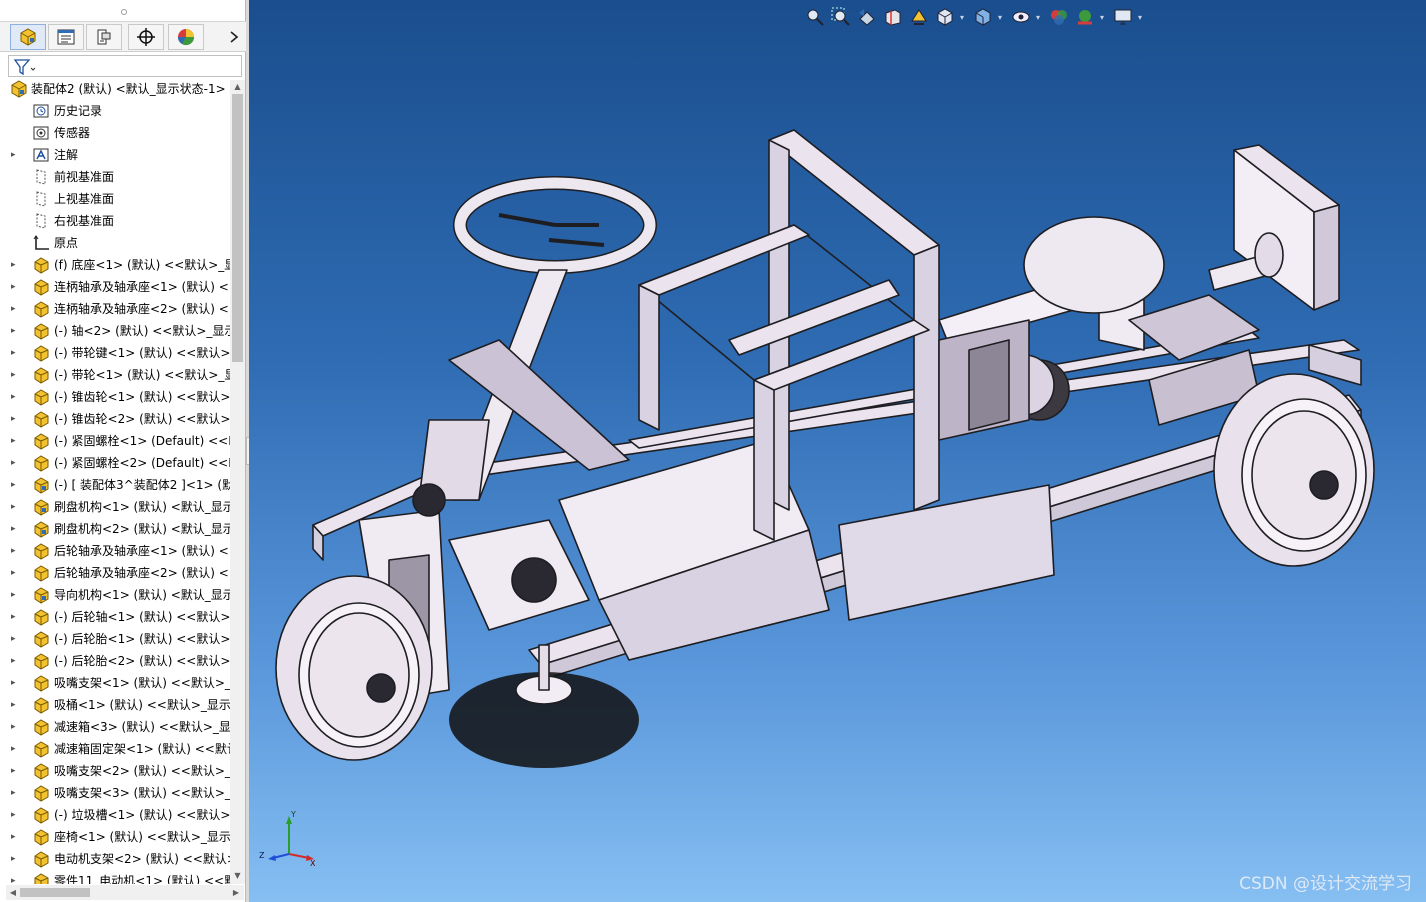 Image resolution: width=1426 pixels, height=902 pixels. What do you see at coordinates (115, 419) in the screenshot?
I see `tree-item: ▸ (-) 锥齿轮<2> (默认) <<默认>_` at bounding box center [115, 419].